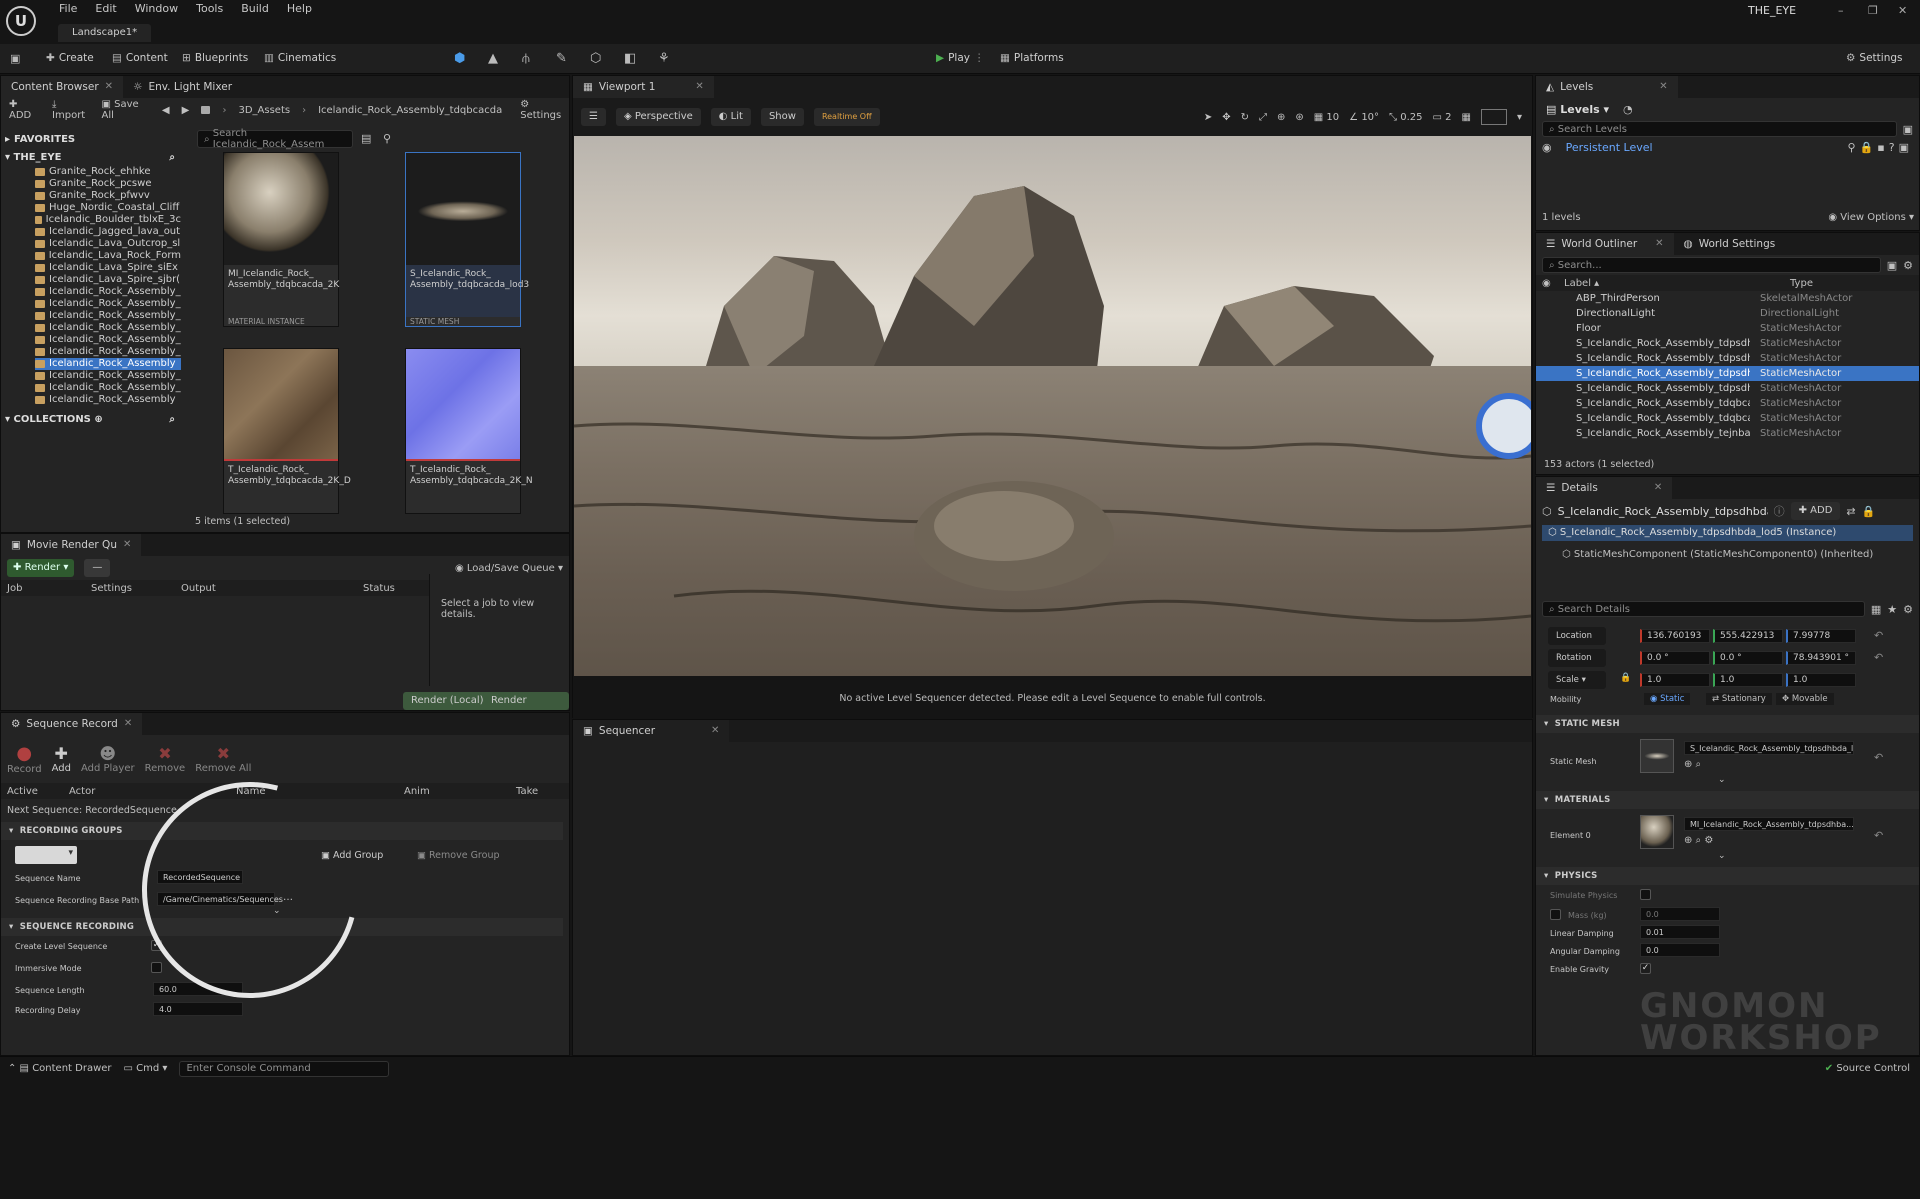 Image resolution: width=1920 pixels, height=1199 pixels. I want to click on add-player-button: ☻ Add Player, so click(108, 759).